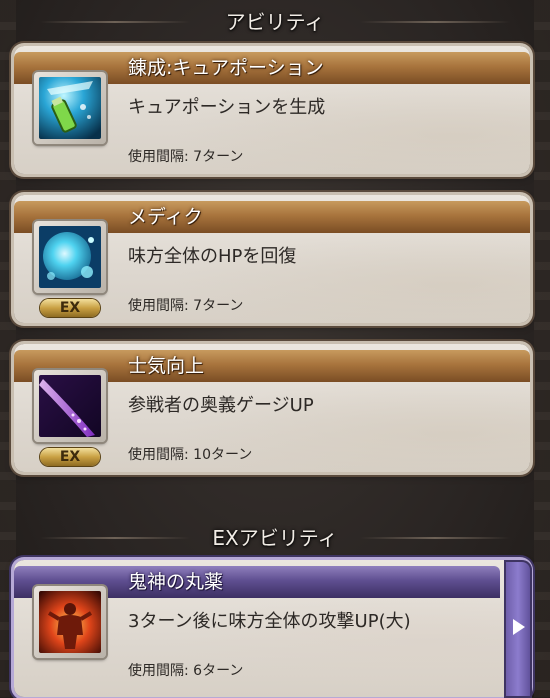  Describe the element at coordinates (275, 536) in the screenshot. I see `ex-abilities-section-header: EXアビリティ` at that location.